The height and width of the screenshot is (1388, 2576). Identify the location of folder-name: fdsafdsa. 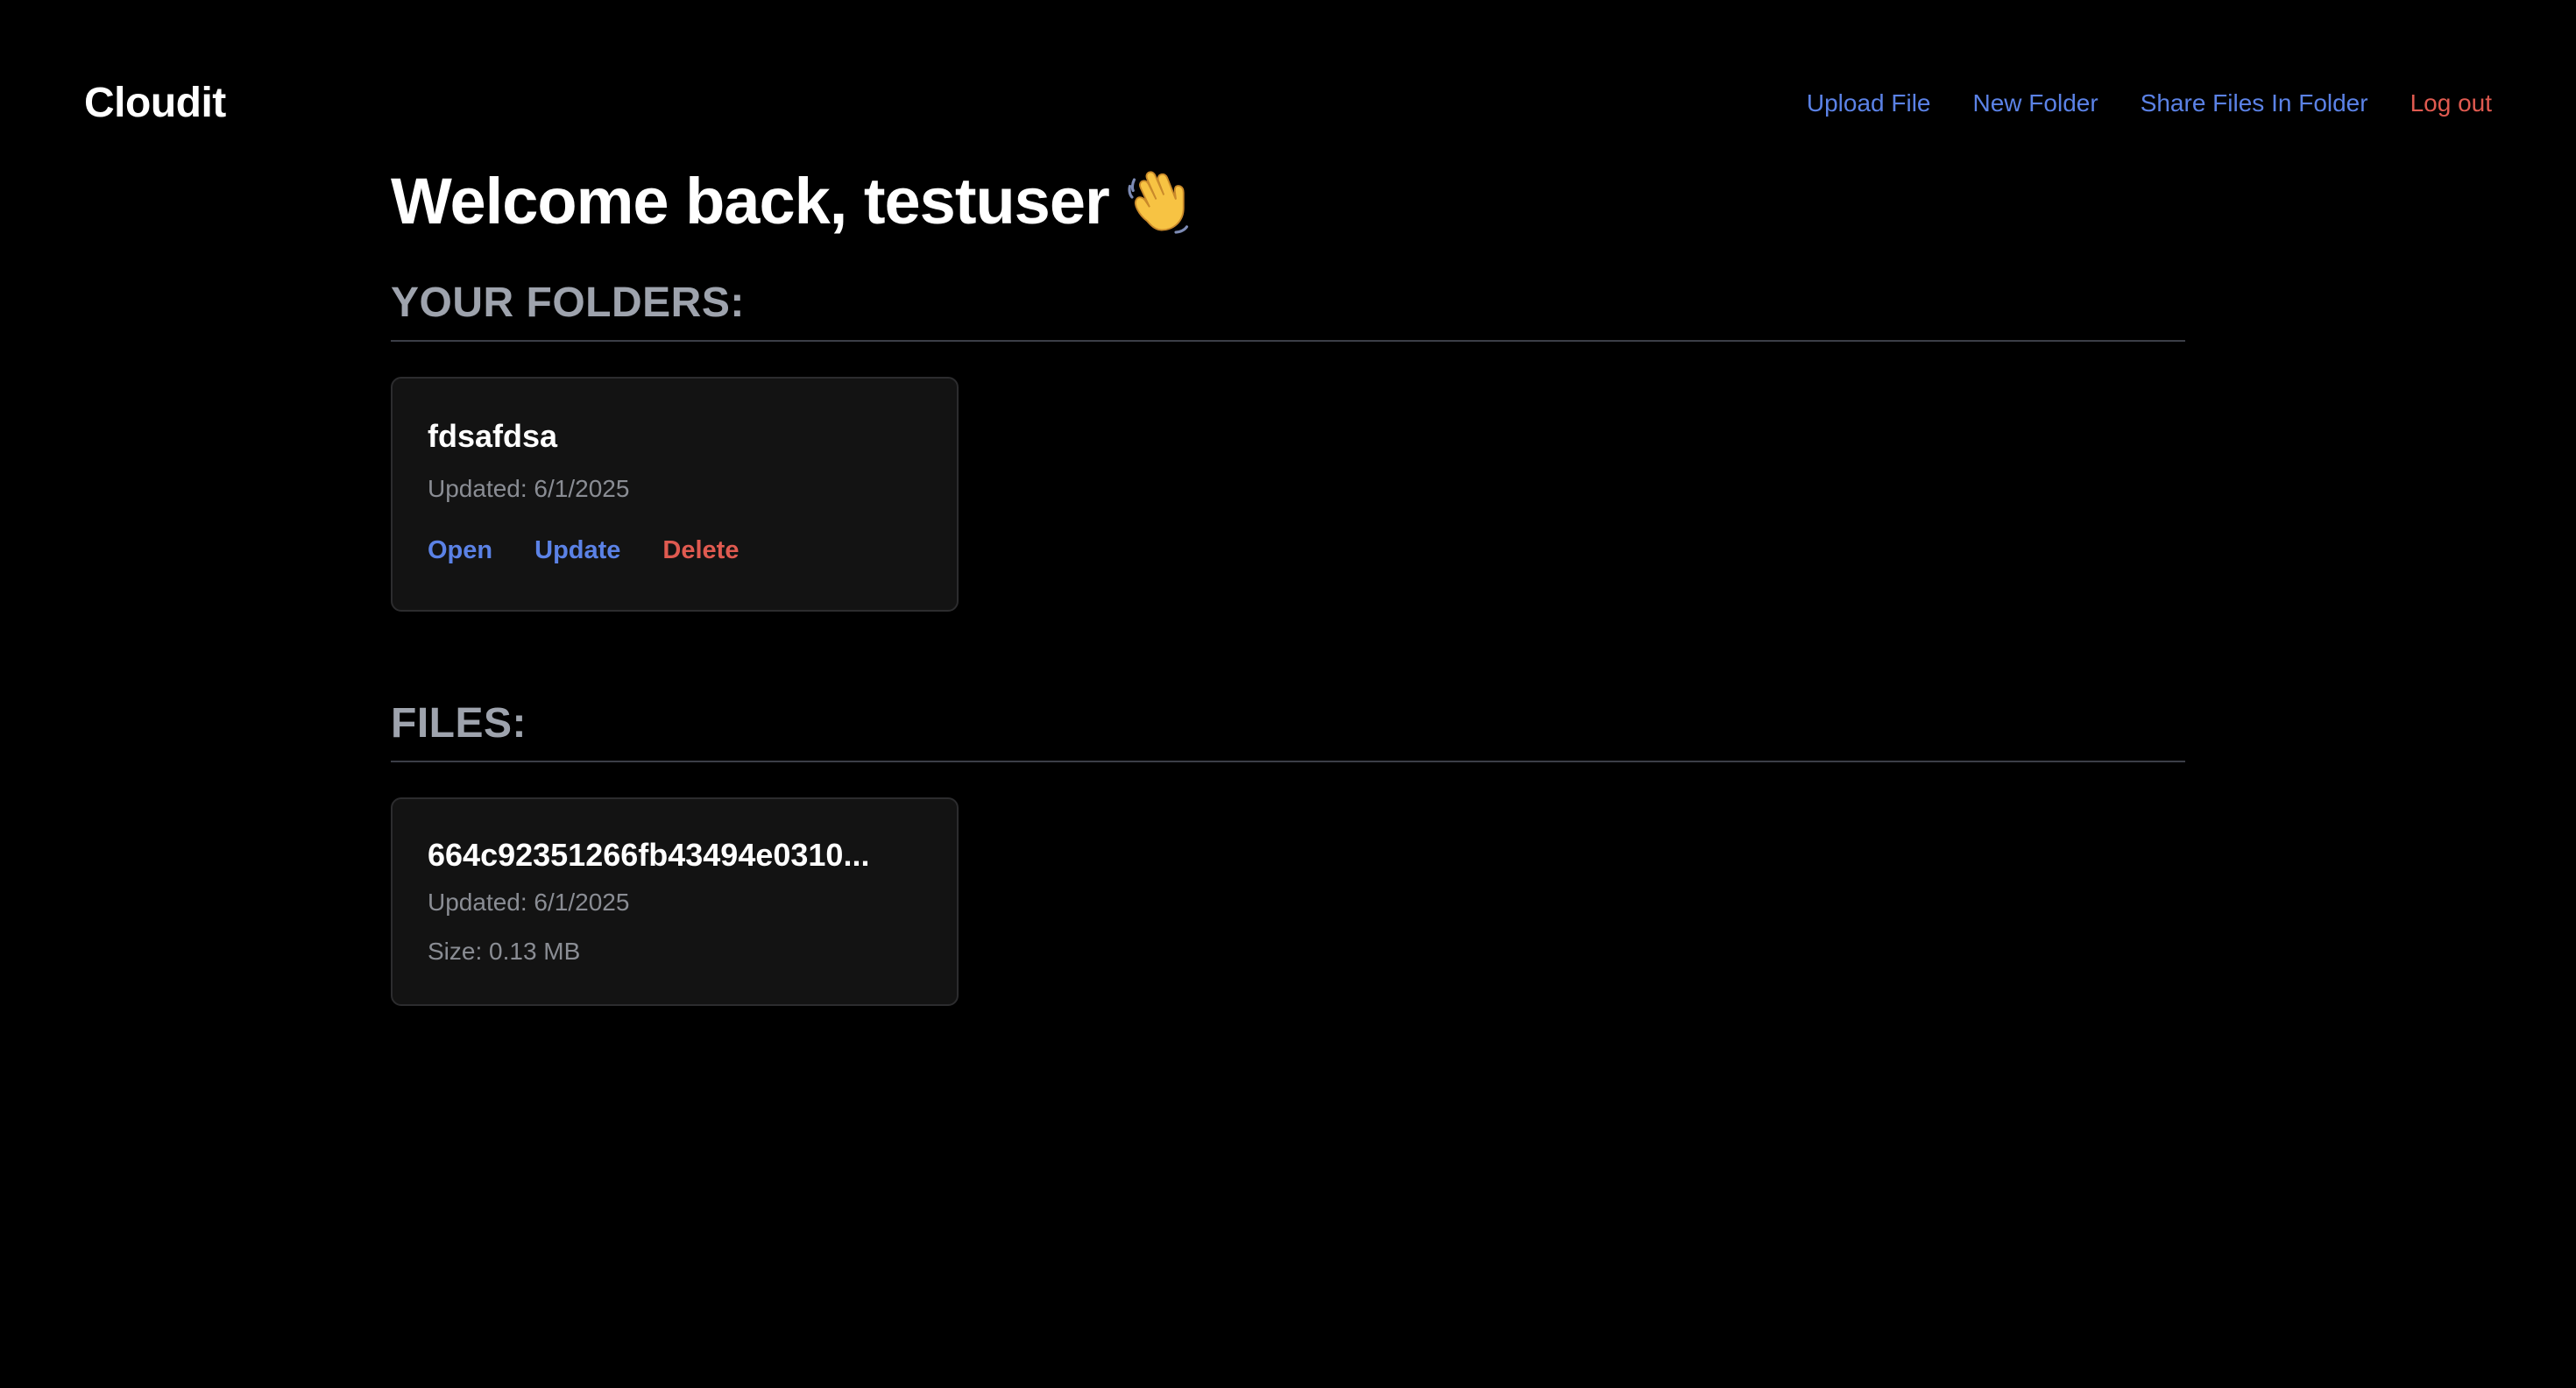
(493, 436).